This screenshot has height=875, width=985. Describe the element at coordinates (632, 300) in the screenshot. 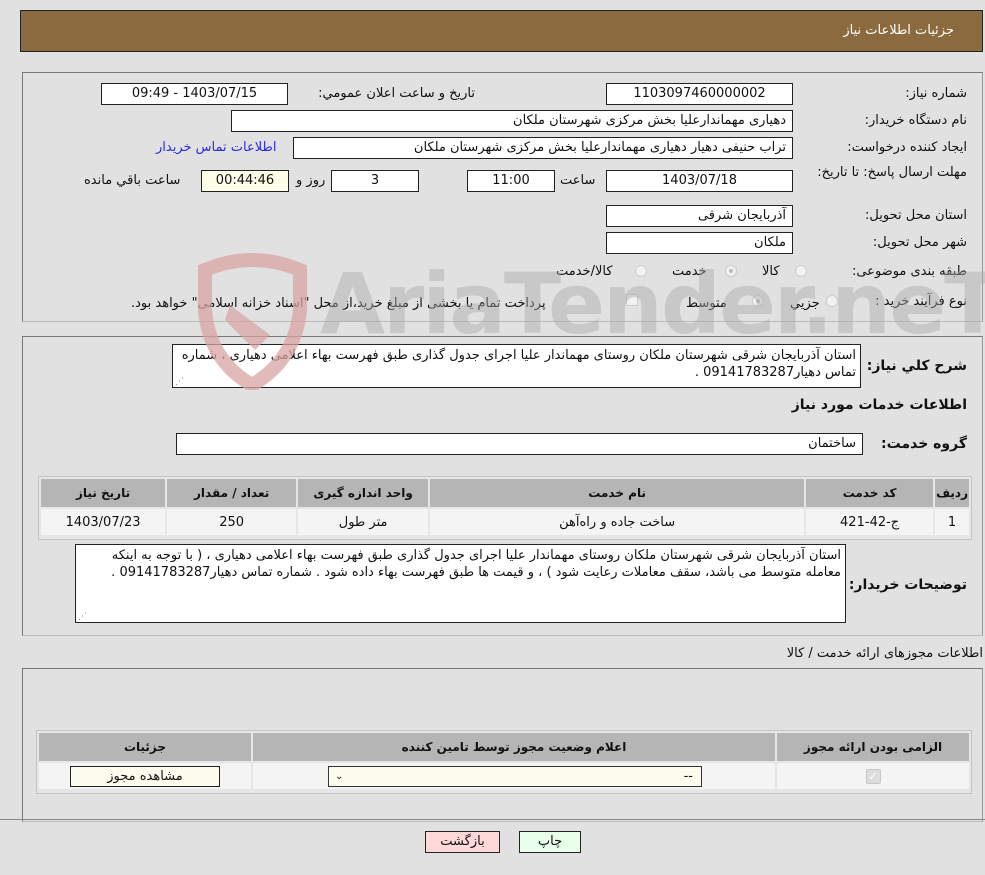

I see `treasury-checkbox` at that location.